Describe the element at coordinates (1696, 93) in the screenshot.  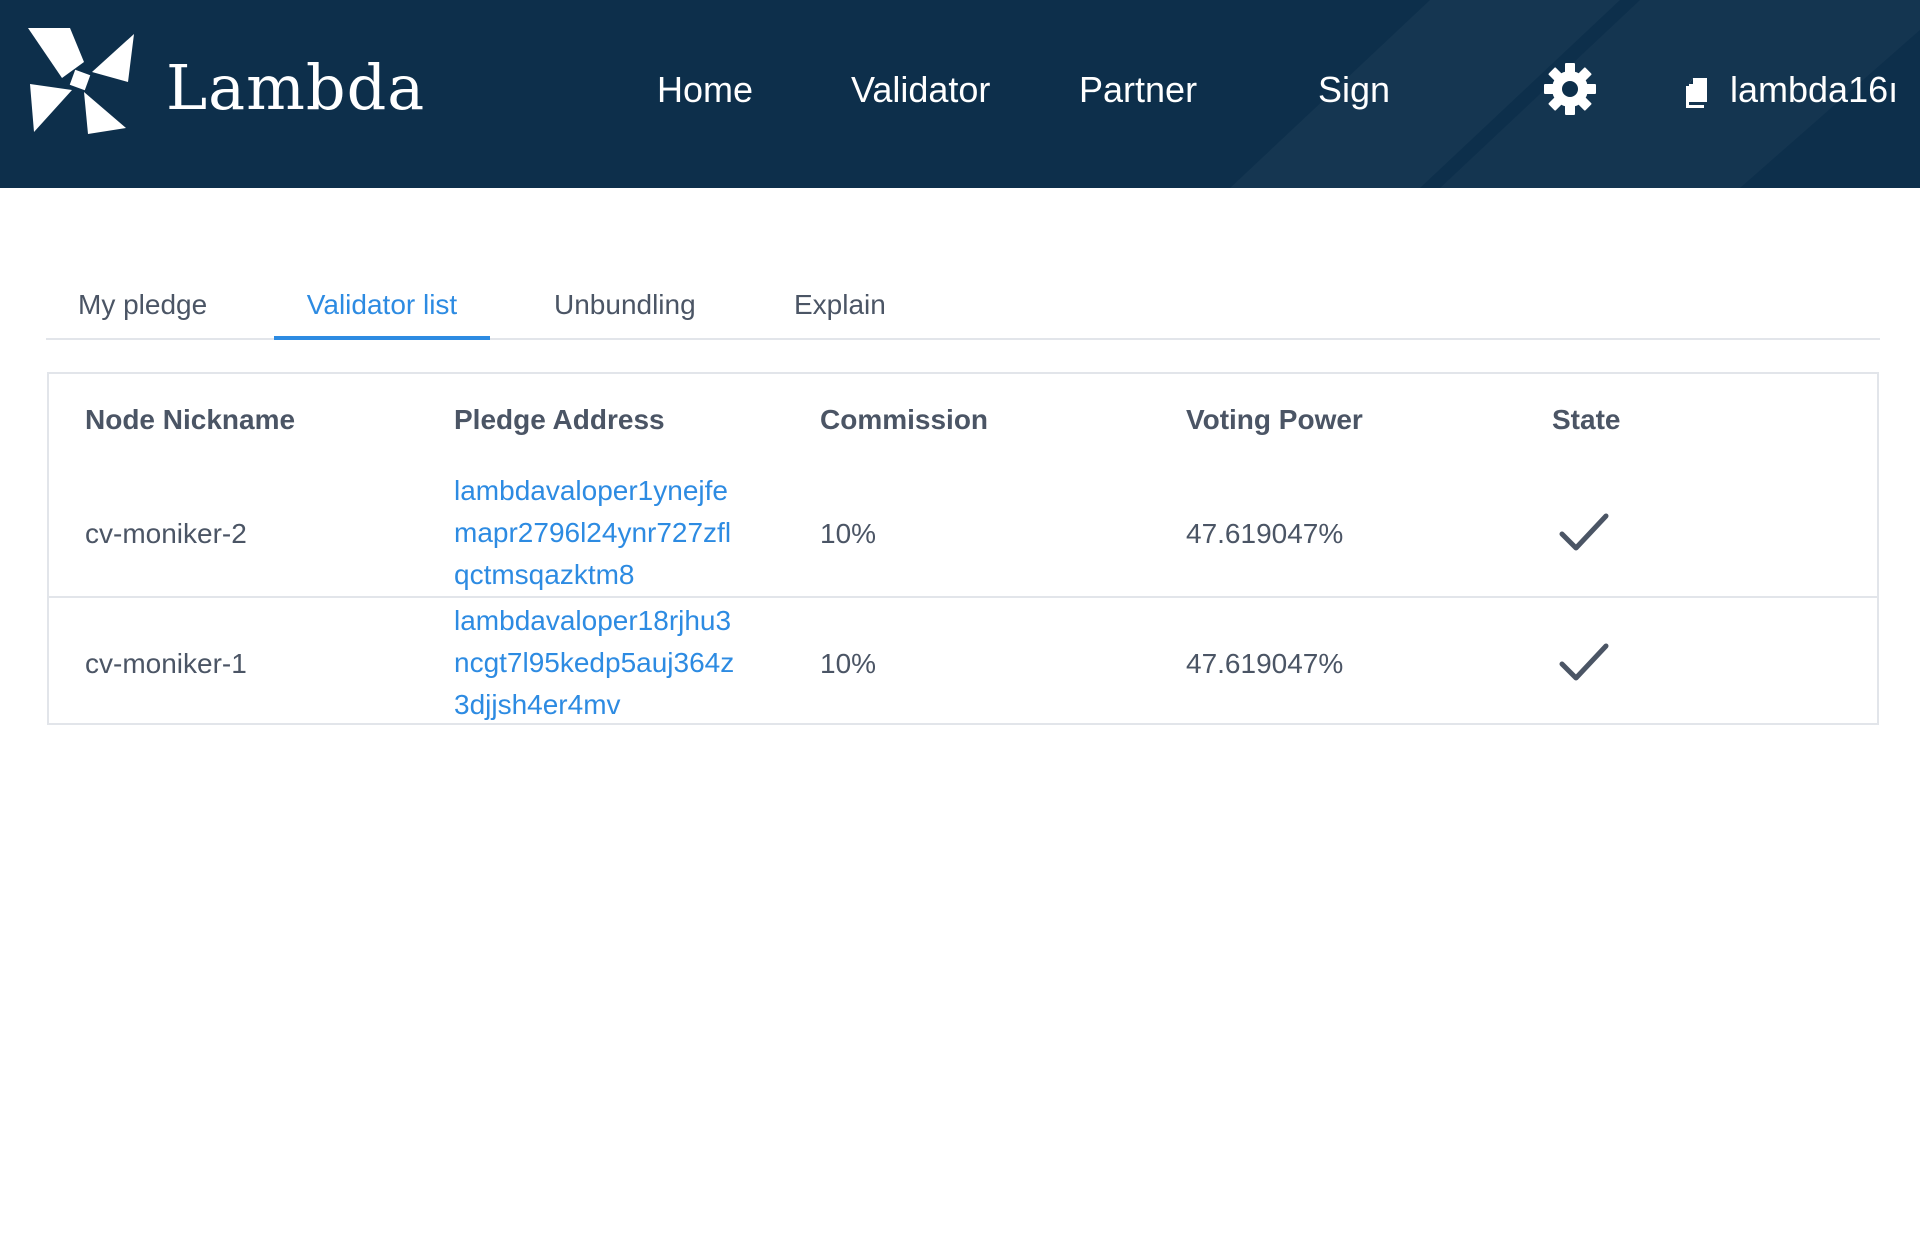
I see `document-icon` at that location.